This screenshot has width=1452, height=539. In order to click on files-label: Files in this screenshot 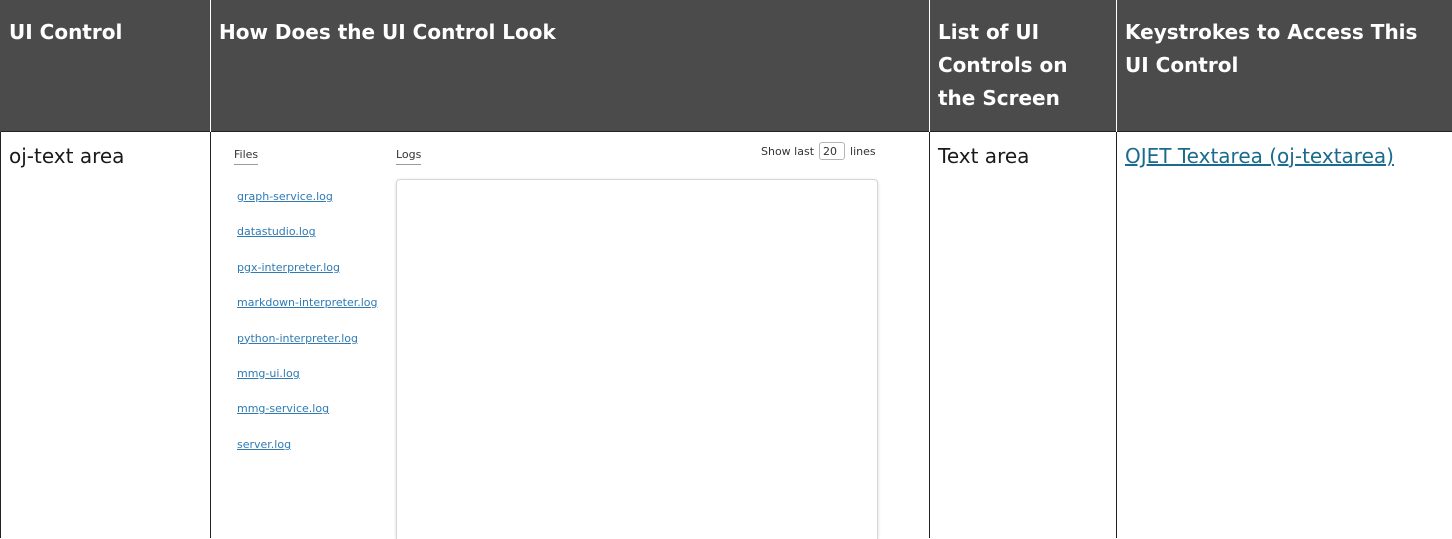, I will do `click(246, 156)`.